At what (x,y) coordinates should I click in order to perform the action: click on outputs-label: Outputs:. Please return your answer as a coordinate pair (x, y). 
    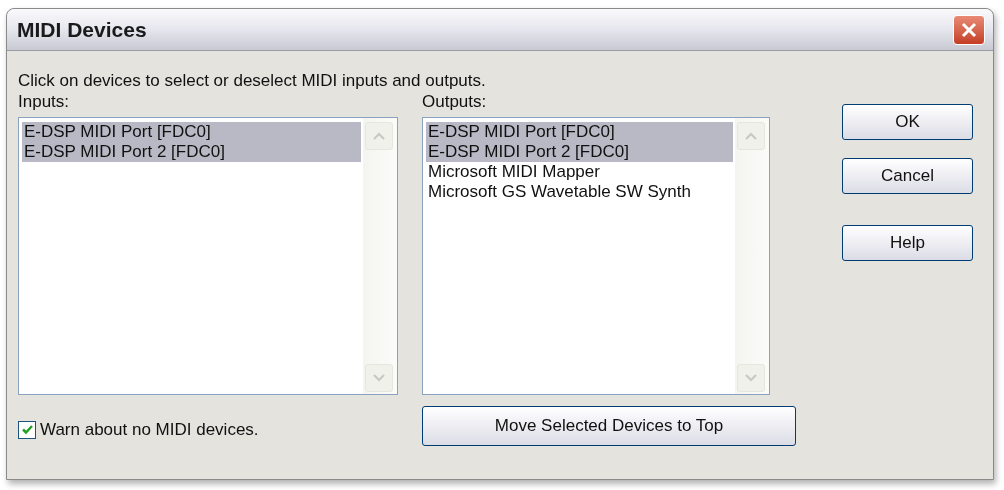
    Looking at the image, I should click on (455, 102).